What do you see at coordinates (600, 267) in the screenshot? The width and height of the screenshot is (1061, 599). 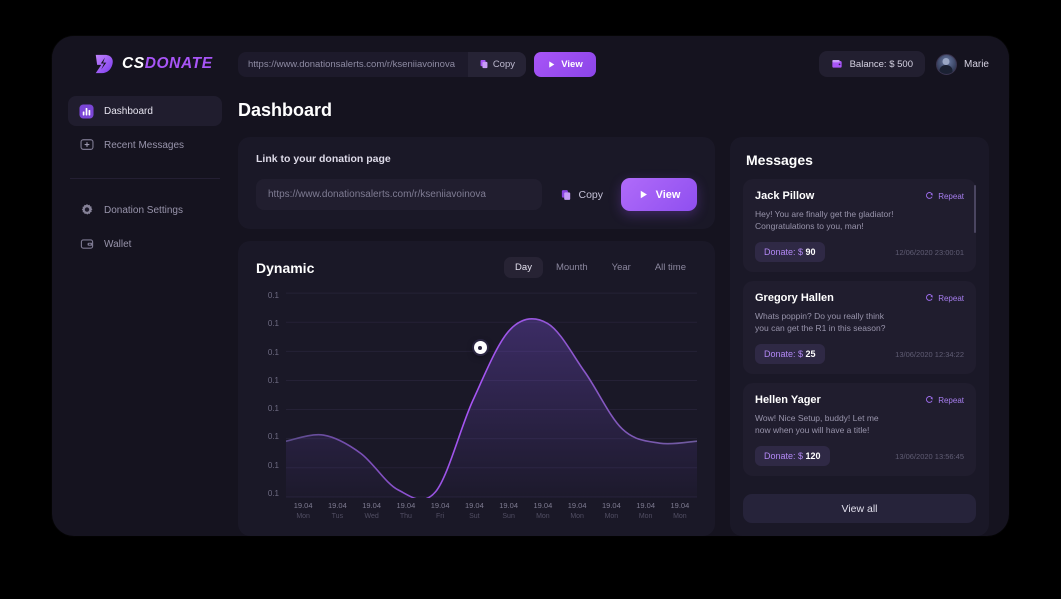 I see `chart-range-tabs: Day Mounth Year All time` at bounding box center [600, 267].